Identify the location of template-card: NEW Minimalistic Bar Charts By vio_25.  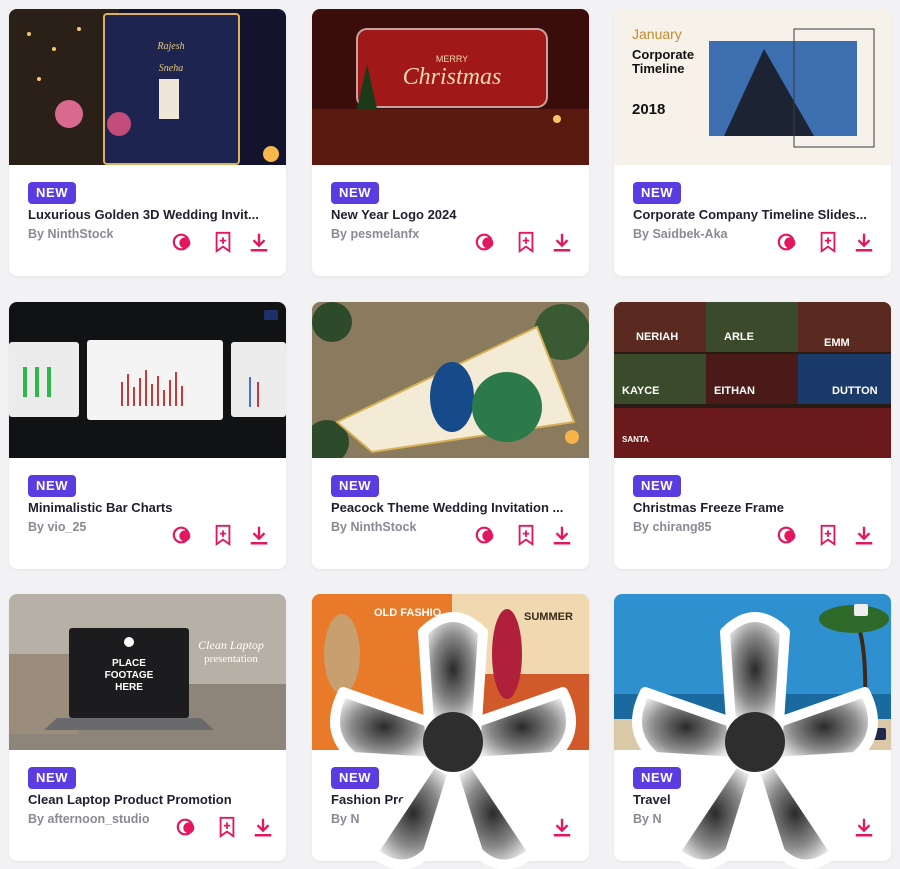
(147, 435).